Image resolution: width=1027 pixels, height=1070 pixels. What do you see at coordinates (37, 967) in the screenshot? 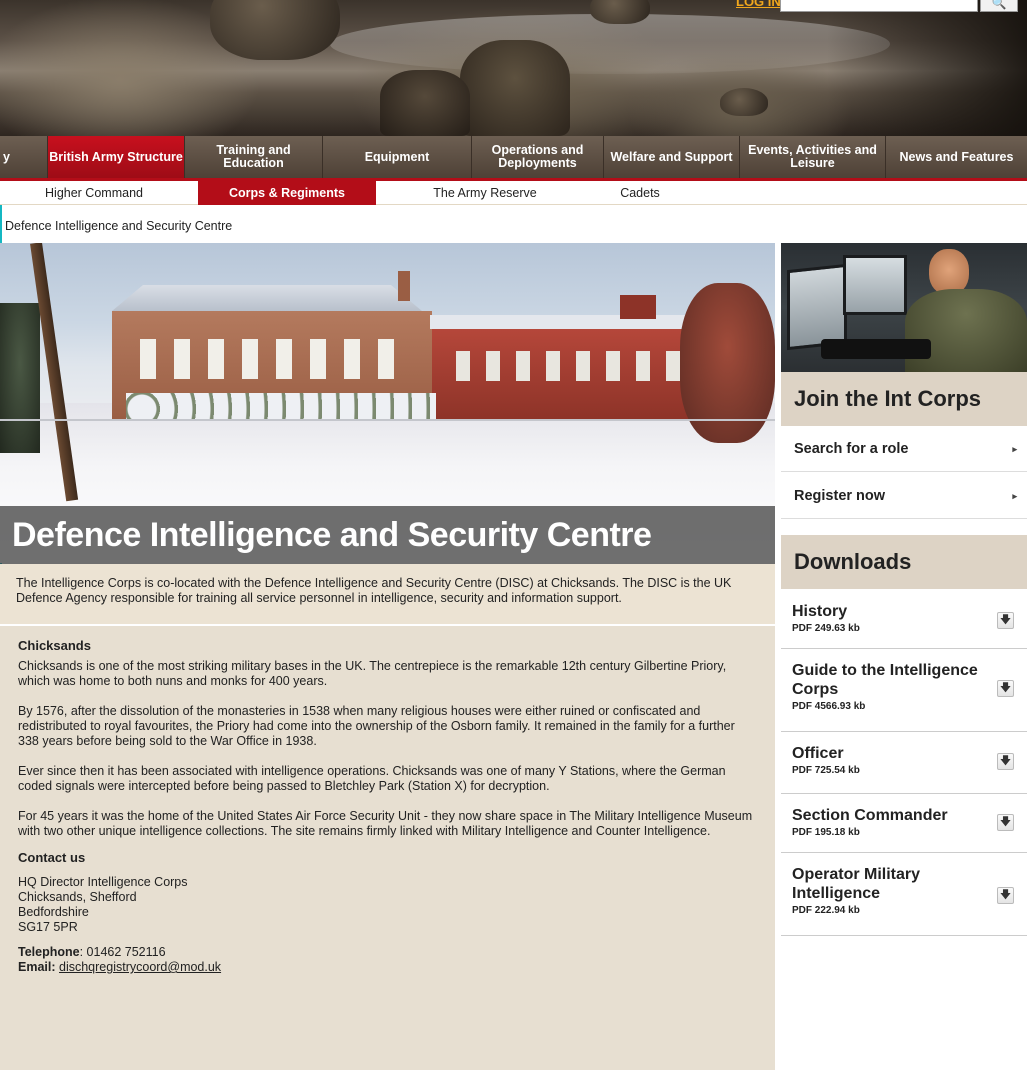
I see `email-label: Email:` at bounding box center [37, 967].